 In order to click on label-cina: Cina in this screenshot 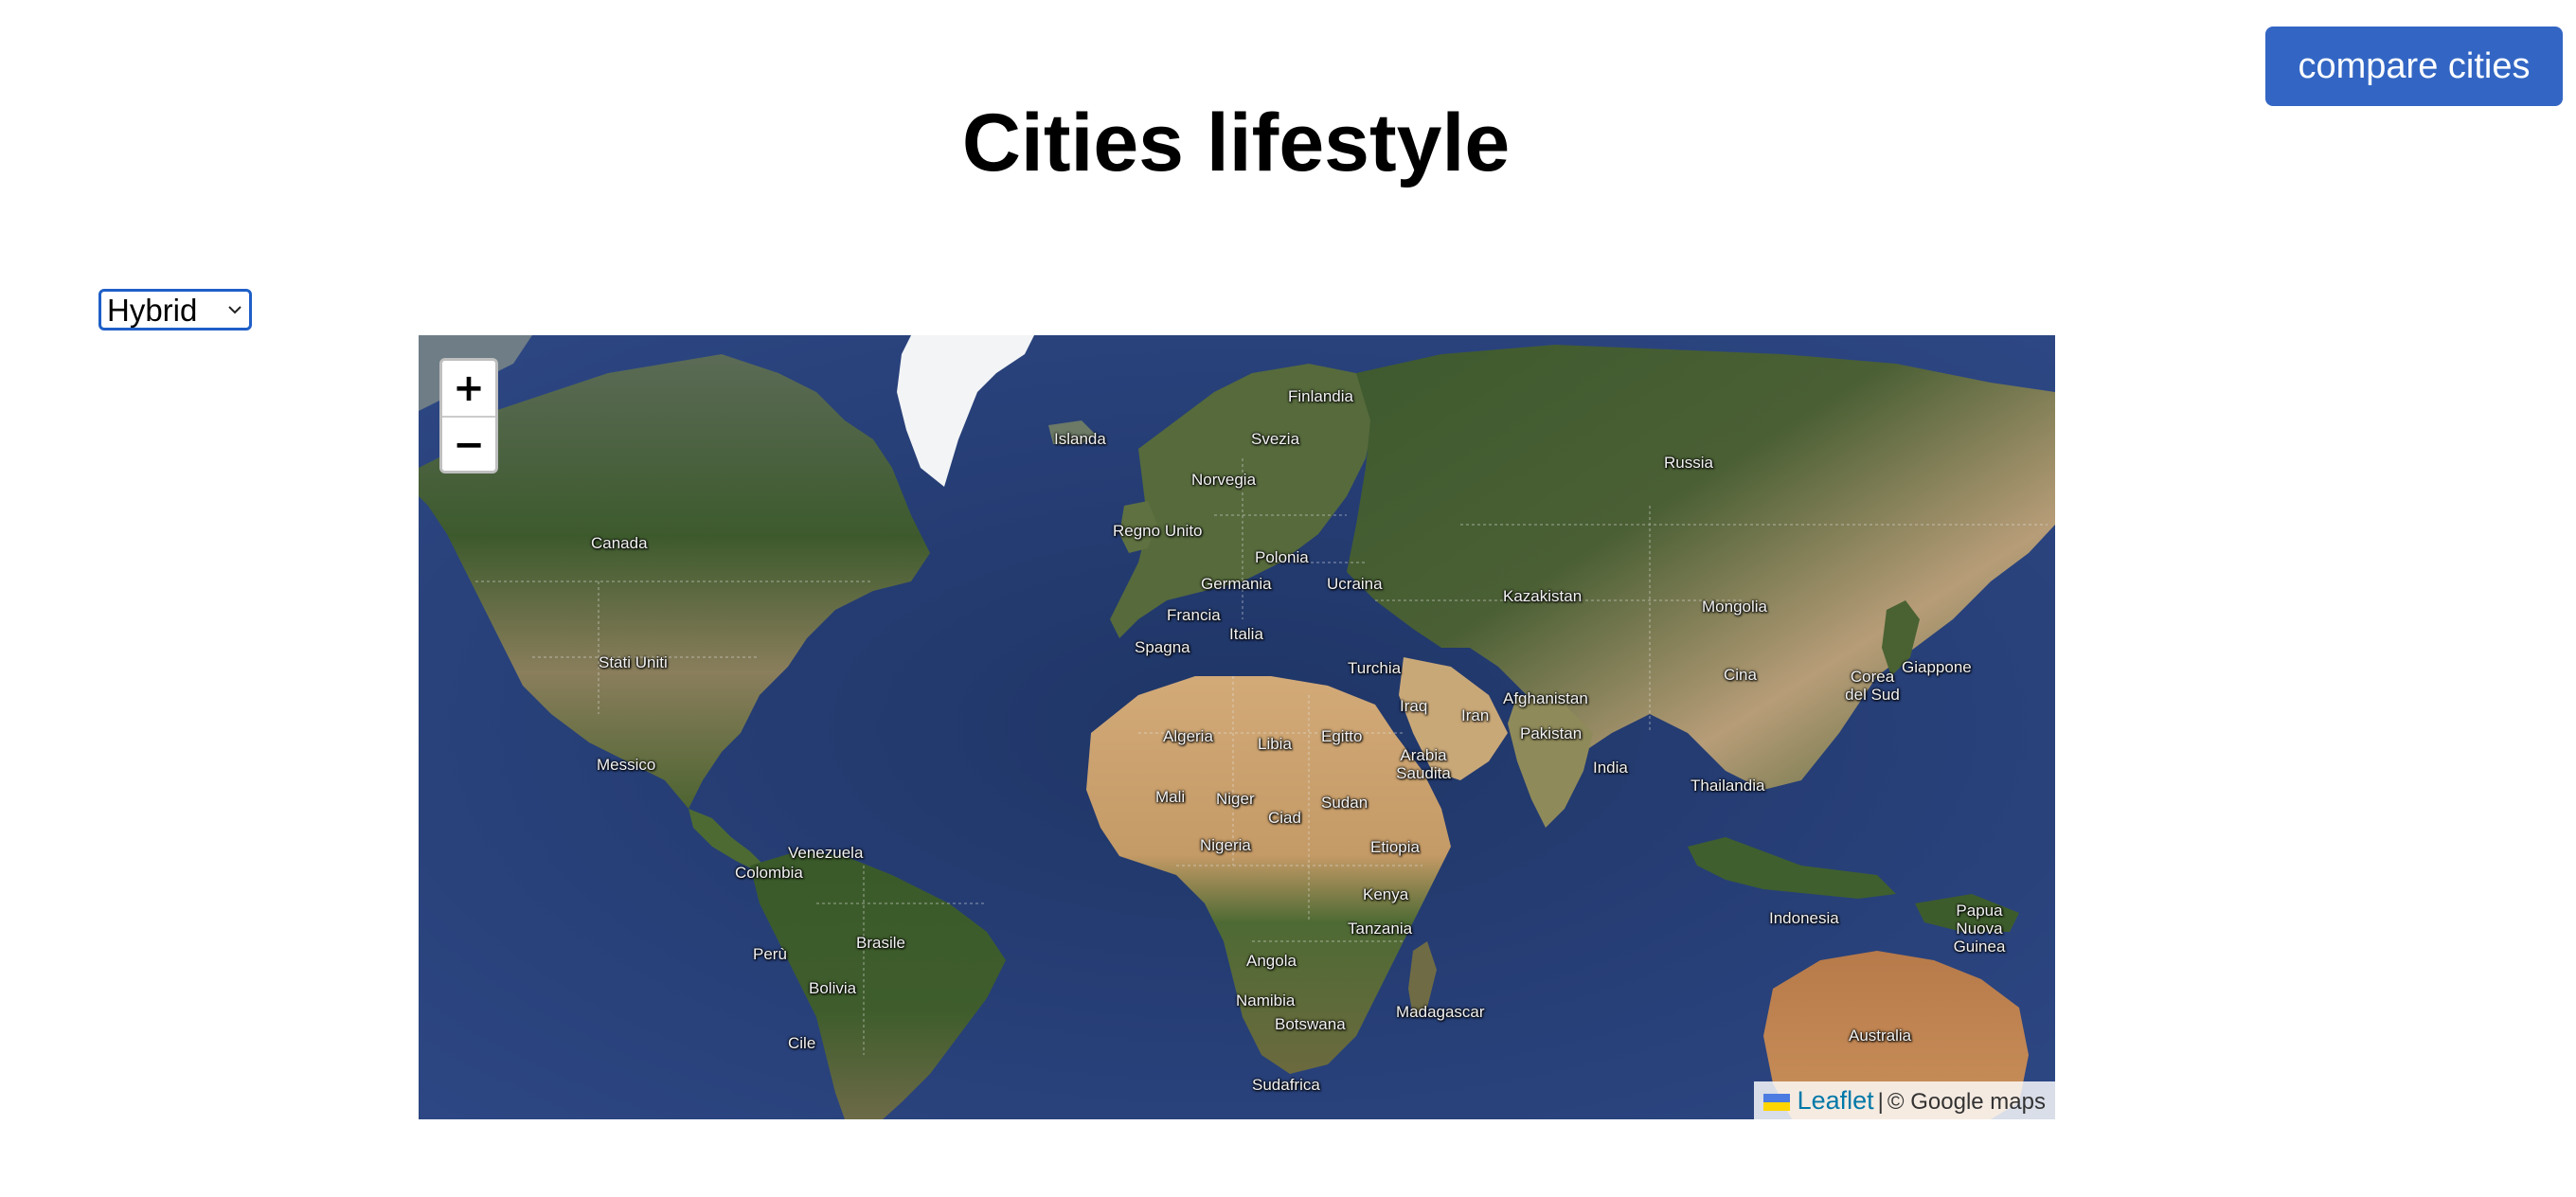, I will do `click(1740, 675)`.